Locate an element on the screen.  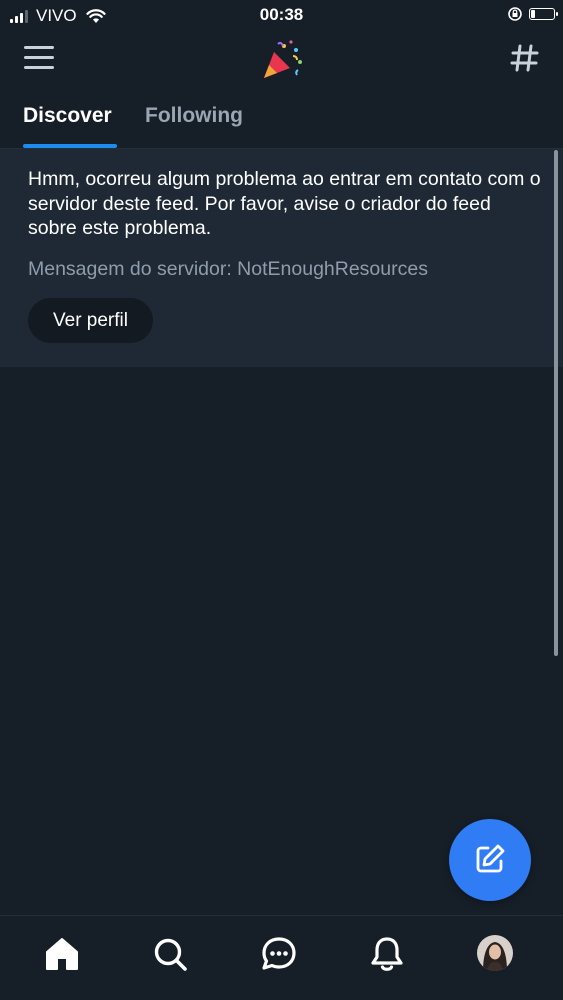
tab-discover: Discover is located at coordinates (67, 116).